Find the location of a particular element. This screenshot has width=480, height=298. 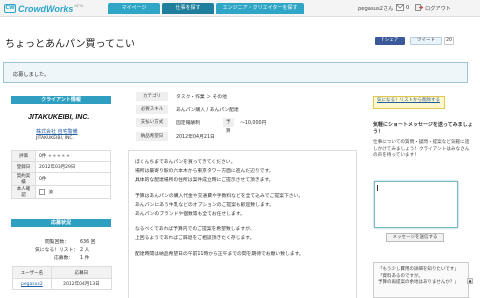

verified-text: 済 is located at coordinates (50, 193).